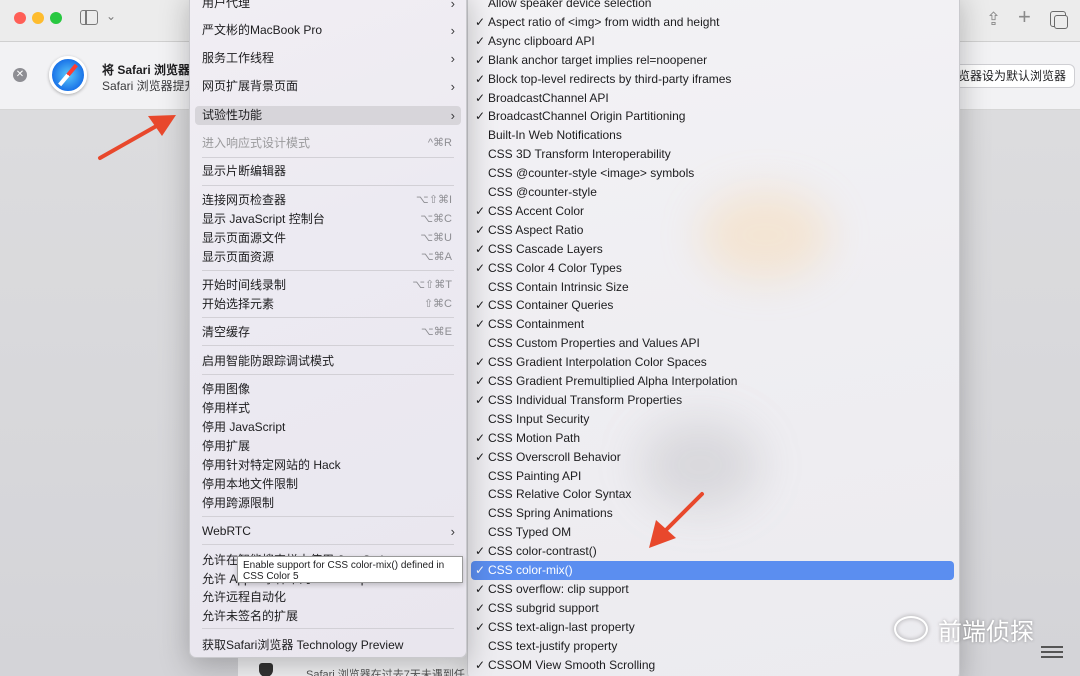 The image size is (1080, 676). What do you see at coordinates (712, 192) in the screenshot?
I see `feature-item: CSS @counter-style` at bounding box center [712, 192].